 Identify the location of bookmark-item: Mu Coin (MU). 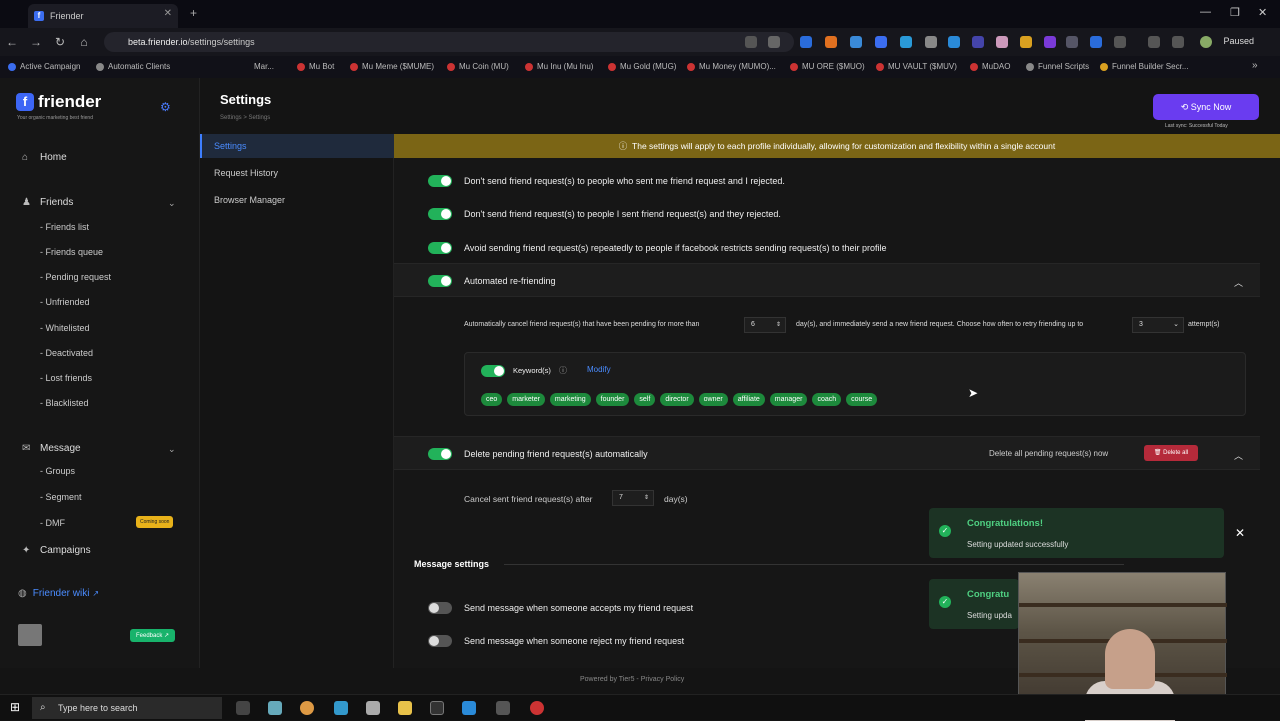
(478, 66).